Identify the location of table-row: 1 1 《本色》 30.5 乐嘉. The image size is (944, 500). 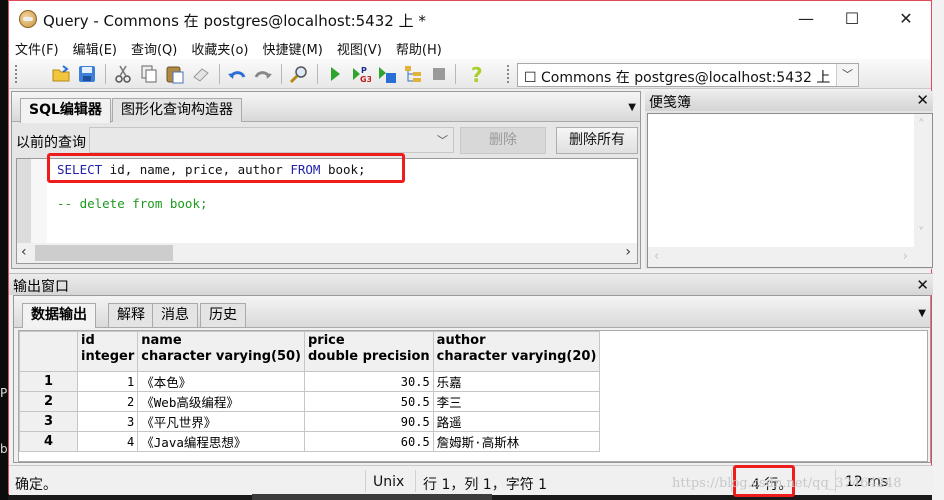
(310, 381).